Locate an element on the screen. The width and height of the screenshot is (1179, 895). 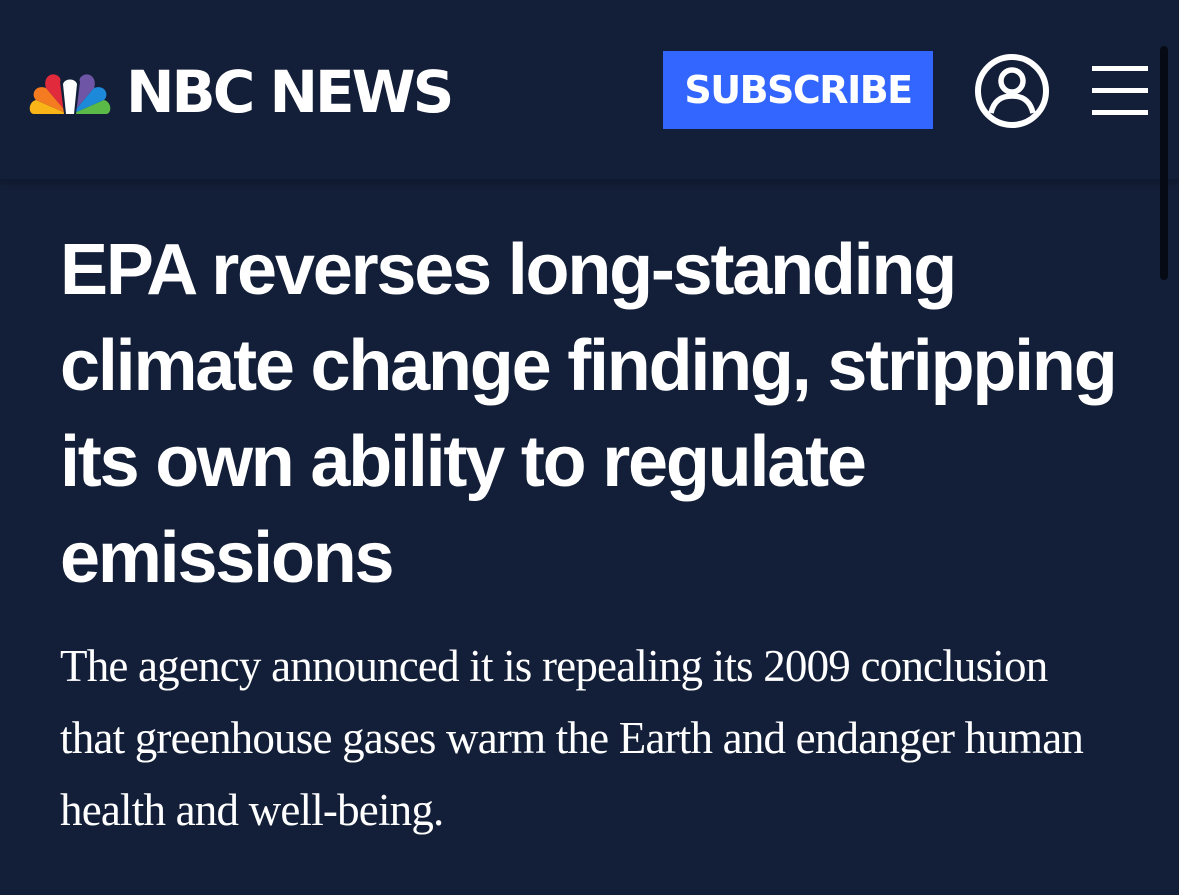
hamburger-menu-button is located at coordinates (1120, 90).